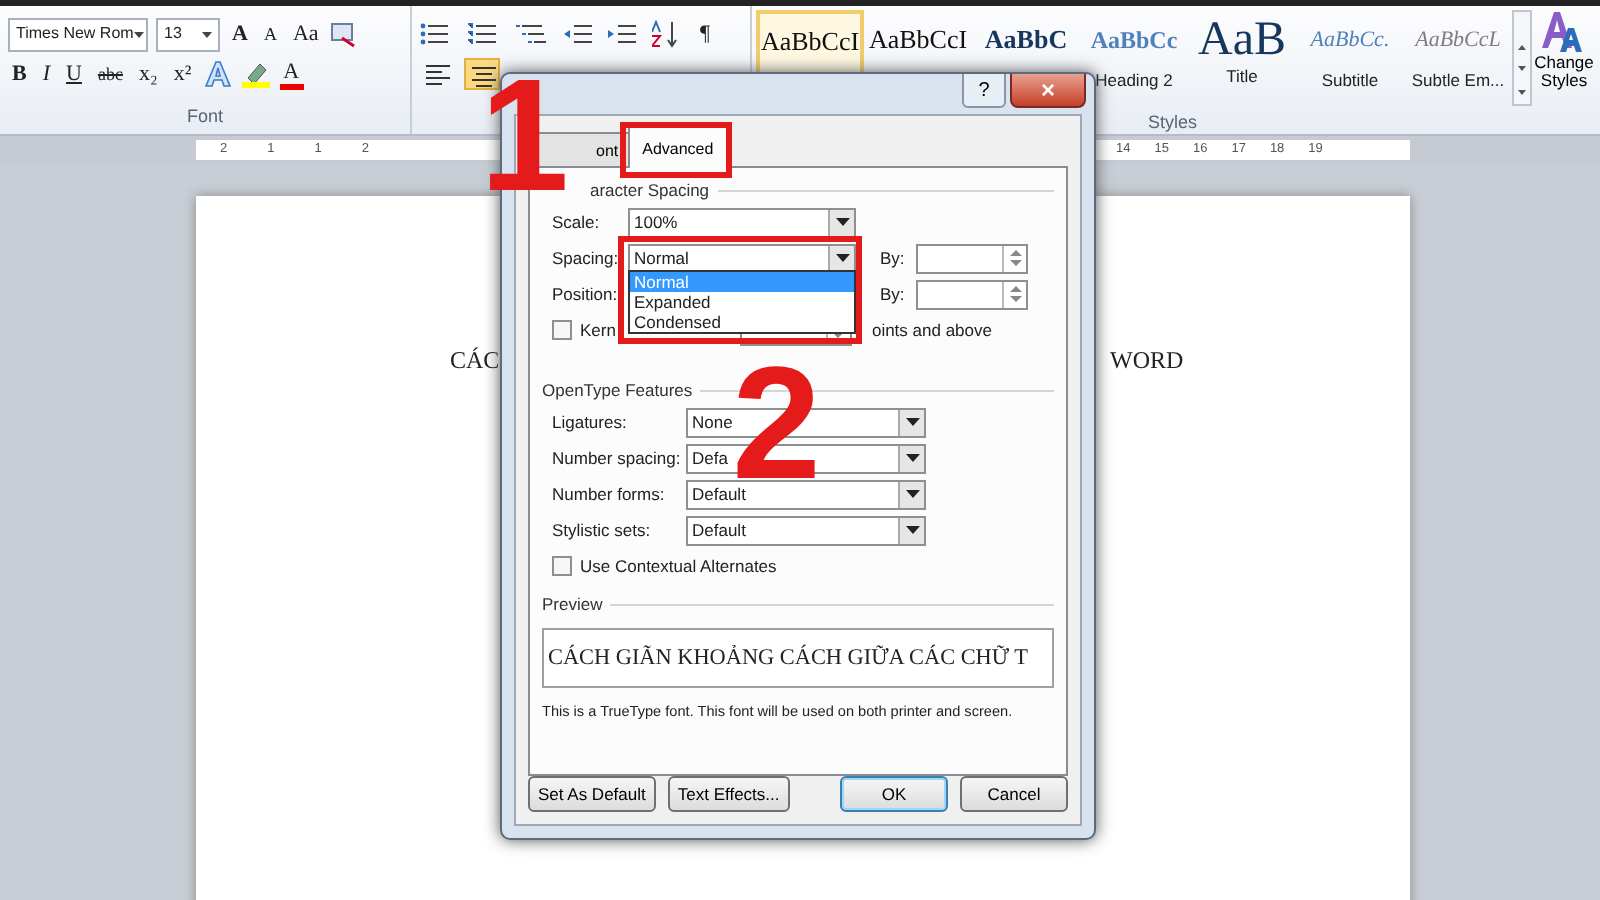 This screenshot has height=900, width=1600. I want to click on sort-icon, so click(666, 34).